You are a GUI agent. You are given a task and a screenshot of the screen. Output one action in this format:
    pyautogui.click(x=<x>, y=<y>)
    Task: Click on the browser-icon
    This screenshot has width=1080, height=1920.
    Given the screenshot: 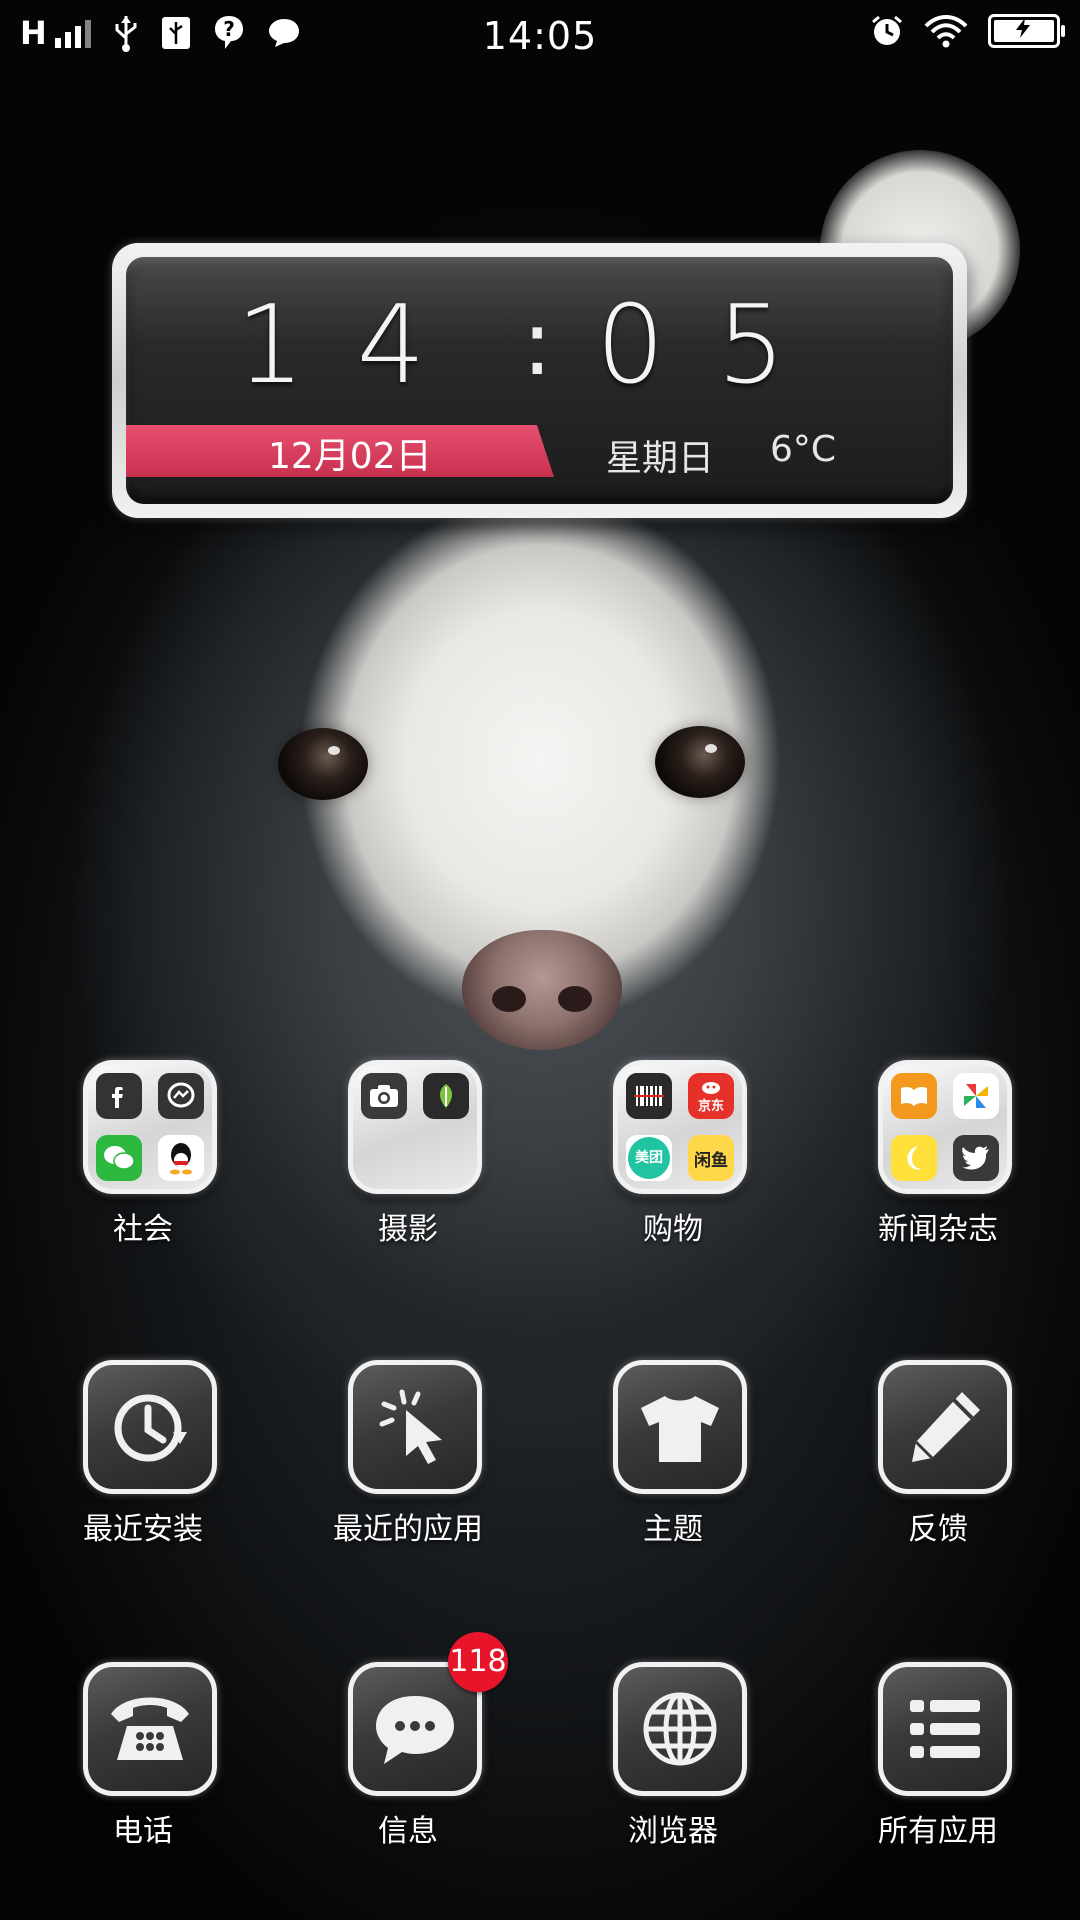 What is the action you would take?
    pyautogui.click(x=680, y=1729)
    